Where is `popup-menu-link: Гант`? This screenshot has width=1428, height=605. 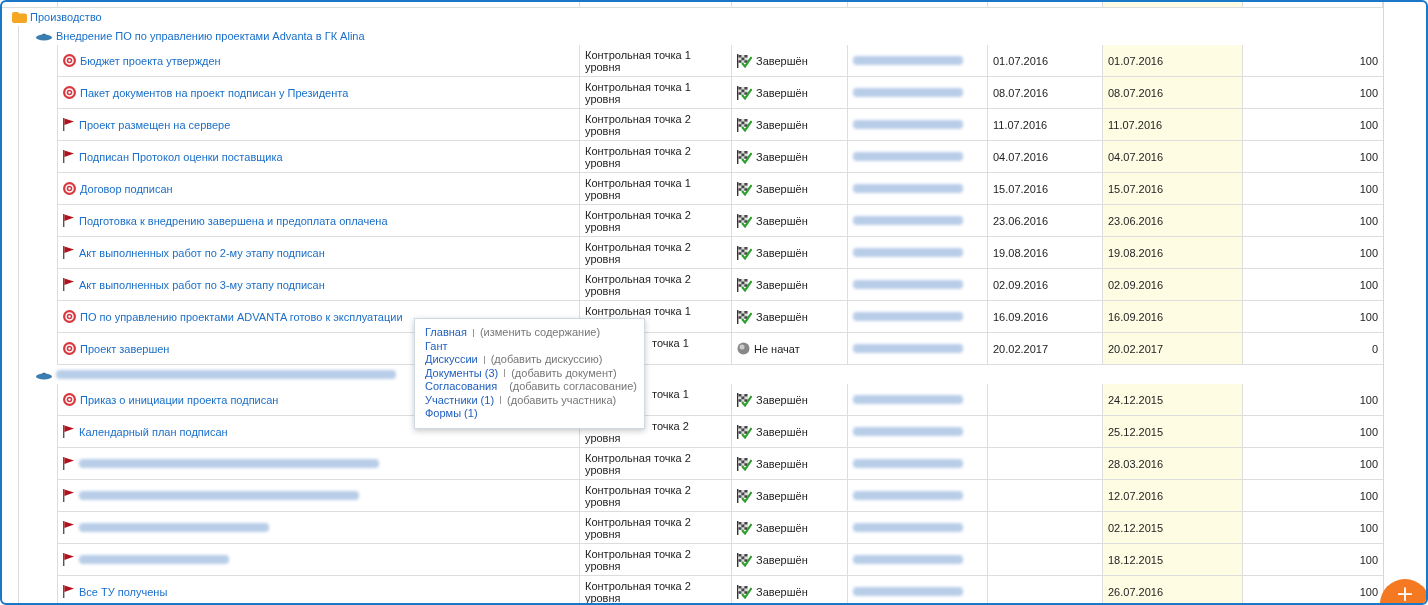 popup-menu-link: Гант is located at coordinates (436, 346).